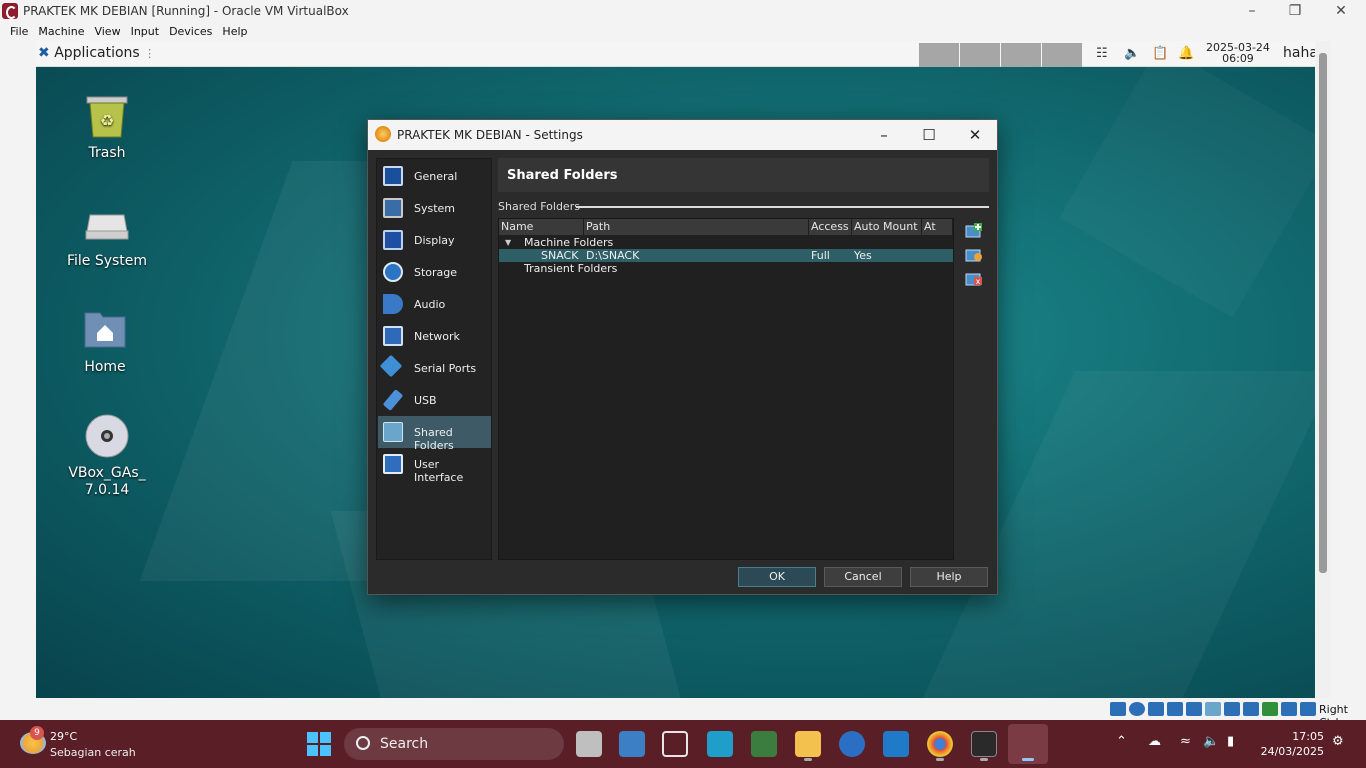 This screenshot has height=768, width=1366. What do you see at coordinates (434, 208) in the screenshot?
I see `nav-system: System` at bounding box center [434, 208].